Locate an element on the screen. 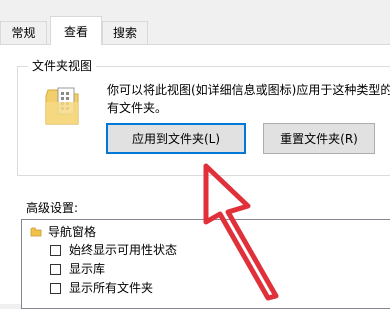  show-libraries-option: 显示库 is located at coordinates (77, 269).